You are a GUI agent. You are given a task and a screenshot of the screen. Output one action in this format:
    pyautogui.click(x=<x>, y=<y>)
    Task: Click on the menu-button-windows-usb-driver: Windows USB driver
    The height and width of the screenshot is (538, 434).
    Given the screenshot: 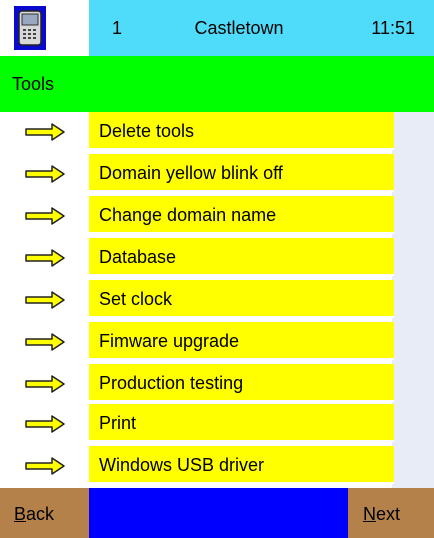 What is the action you would take?
    pyautogui.click(x=241, y=465)
    